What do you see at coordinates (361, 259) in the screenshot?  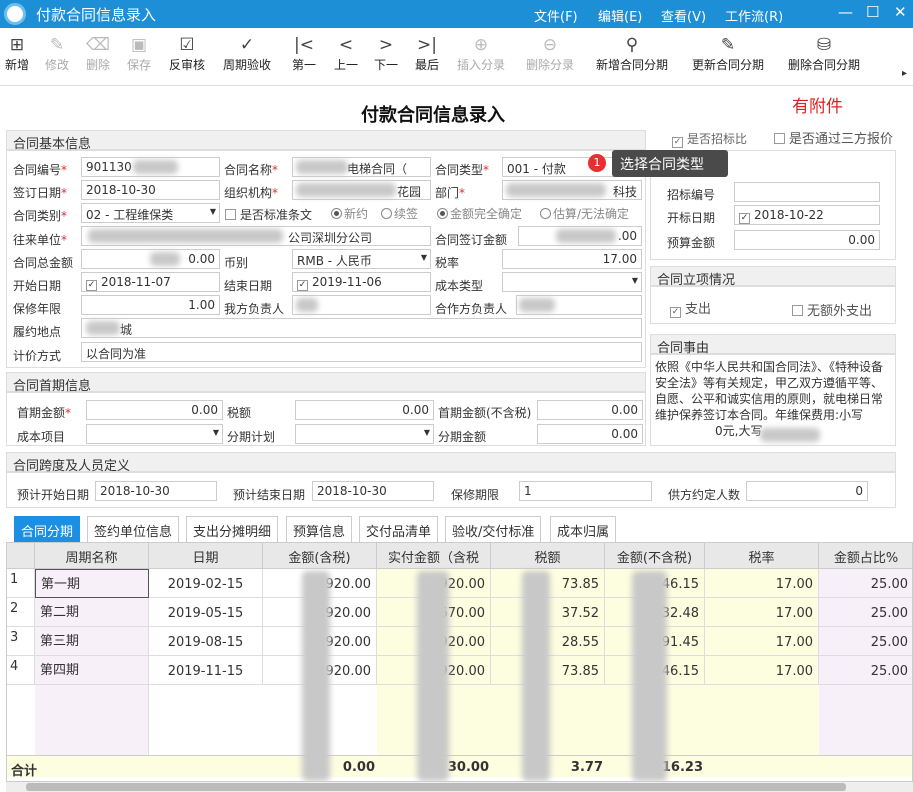 I see `currency-select: RMB - 人民币` at bounding box center [361, 259].